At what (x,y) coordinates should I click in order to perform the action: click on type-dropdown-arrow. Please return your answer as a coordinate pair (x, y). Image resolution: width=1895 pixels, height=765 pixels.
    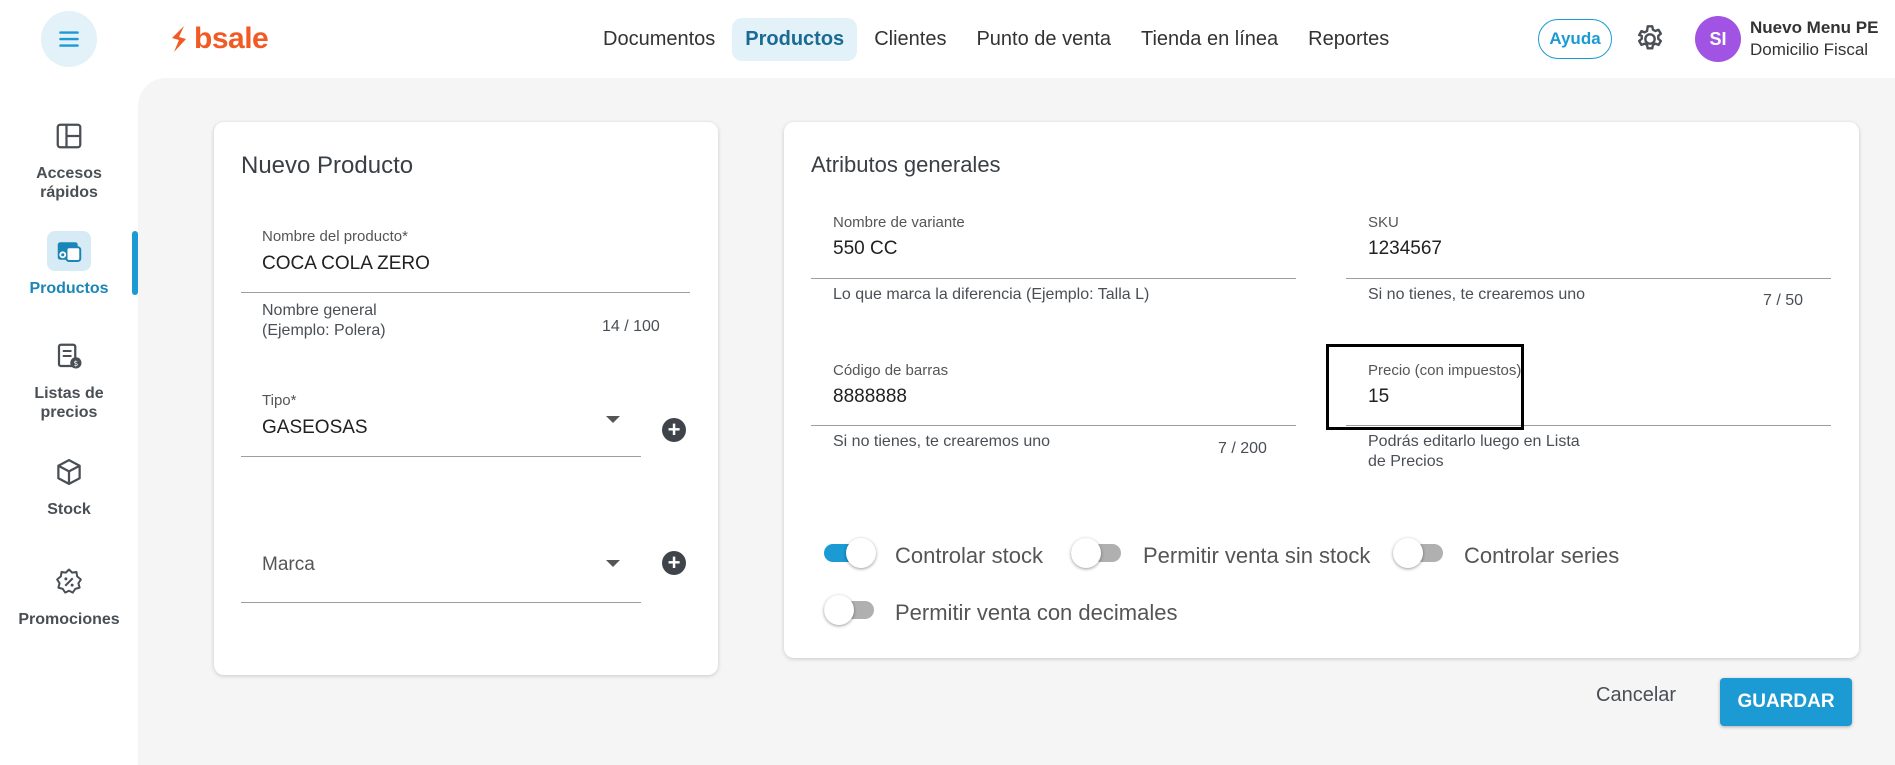
    Looking at the image, I should click on (613, 419).